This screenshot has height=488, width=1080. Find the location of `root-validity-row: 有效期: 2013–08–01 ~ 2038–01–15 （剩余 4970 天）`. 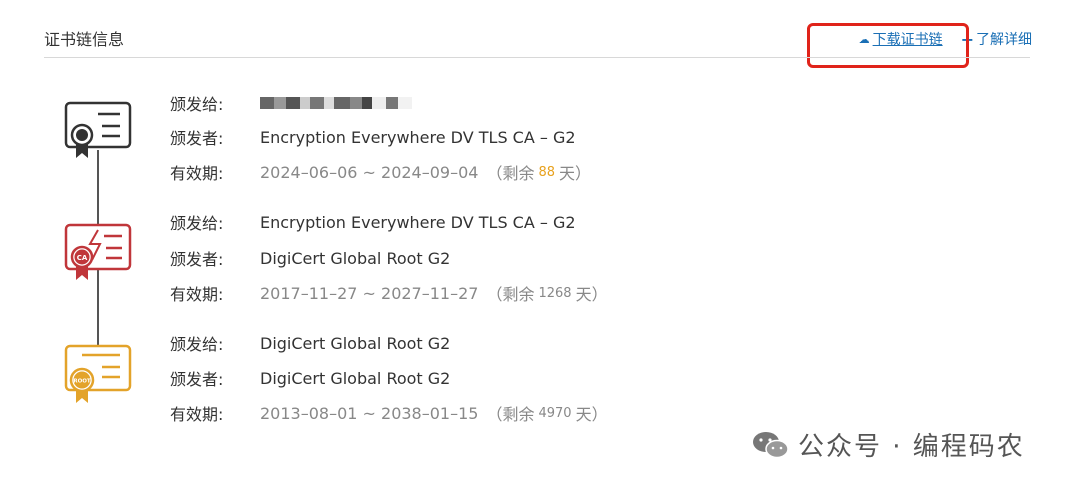

root-validity-row: 有效期: 2013–08–01 ~ 2038–01–15 （剩余 4970 天） is located at coordinates (389, 413).